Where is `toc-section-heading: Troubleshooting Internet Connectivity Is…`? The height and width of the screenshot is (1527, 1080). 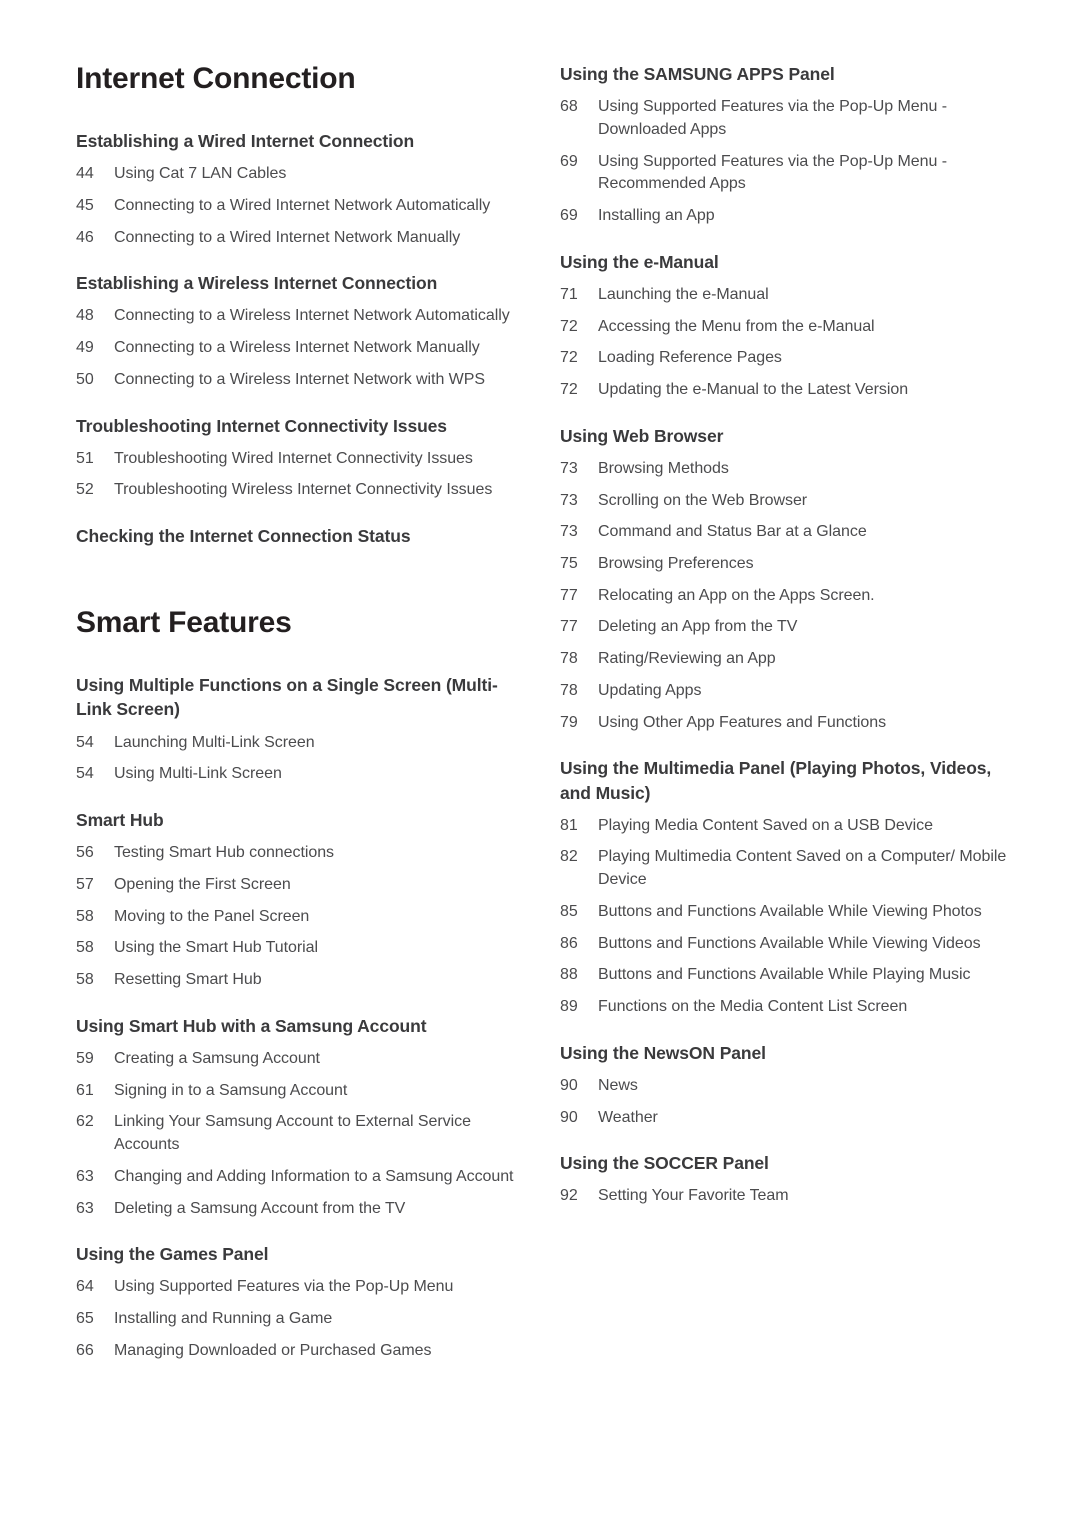
toc-section-heading: Troubleshooting Internet Connectivity Is… is located at coordinates (302, 426).